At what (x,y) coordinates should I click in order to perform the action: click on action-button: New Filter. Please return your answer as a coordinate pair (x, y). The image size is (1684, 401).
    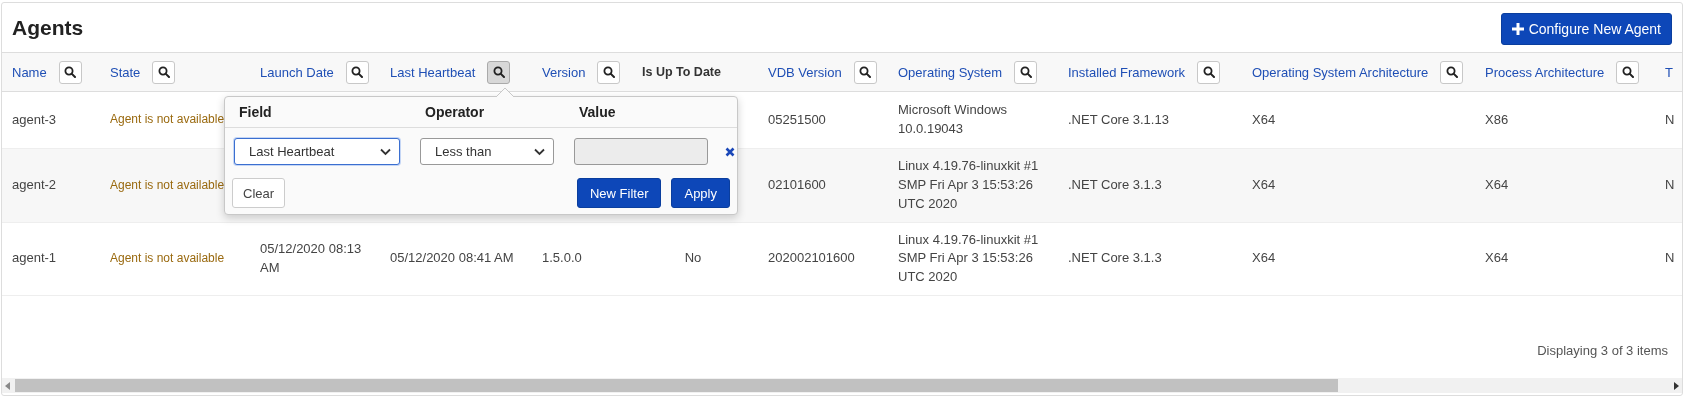
    Looking at the image, I should click on (619, 193).